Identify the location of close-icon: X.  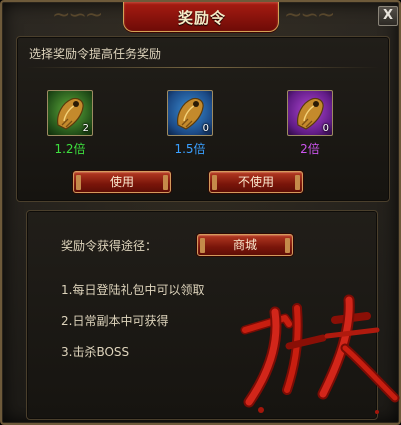
(388, 15).